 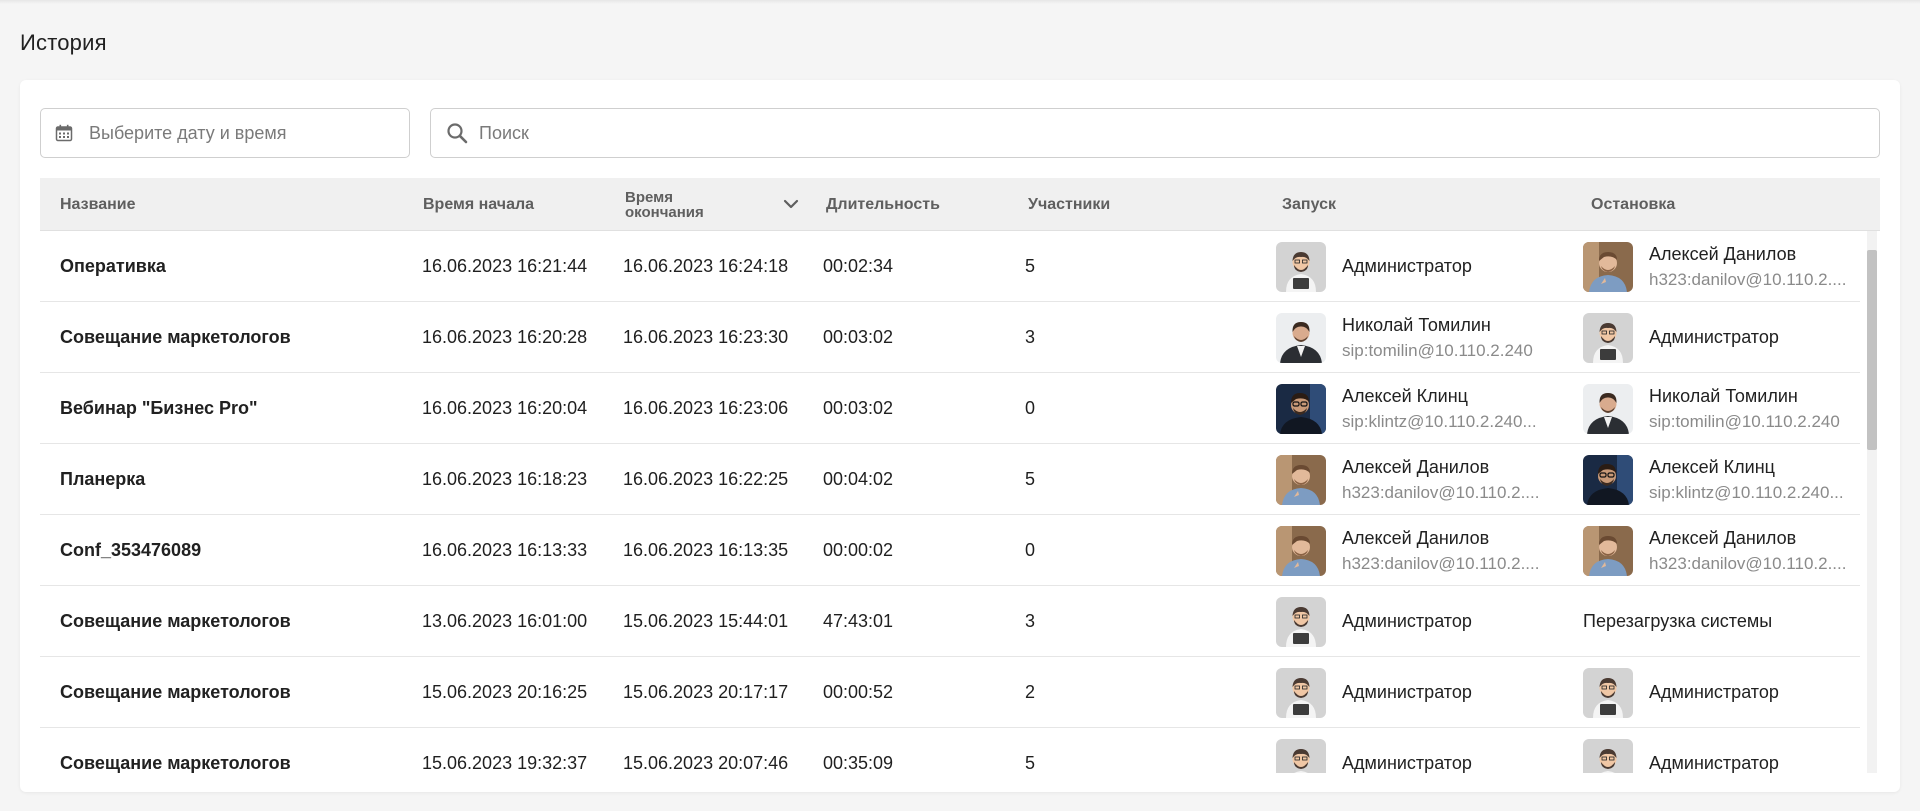 What do you see at coordinates (858, 479) in the screenshot?
I see `duration: 00:04:02` at bounding box center [858, 479].